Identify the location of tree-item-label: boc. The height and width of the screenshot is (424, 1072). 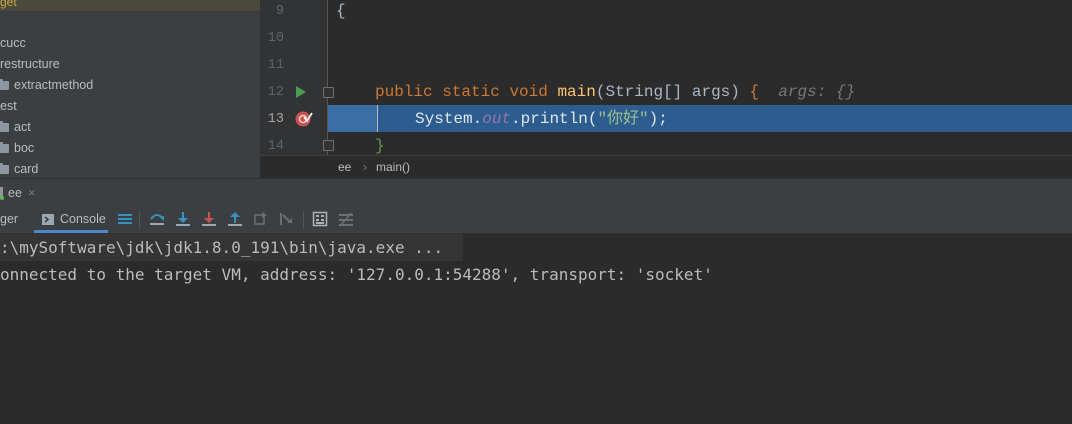
(24, 148).